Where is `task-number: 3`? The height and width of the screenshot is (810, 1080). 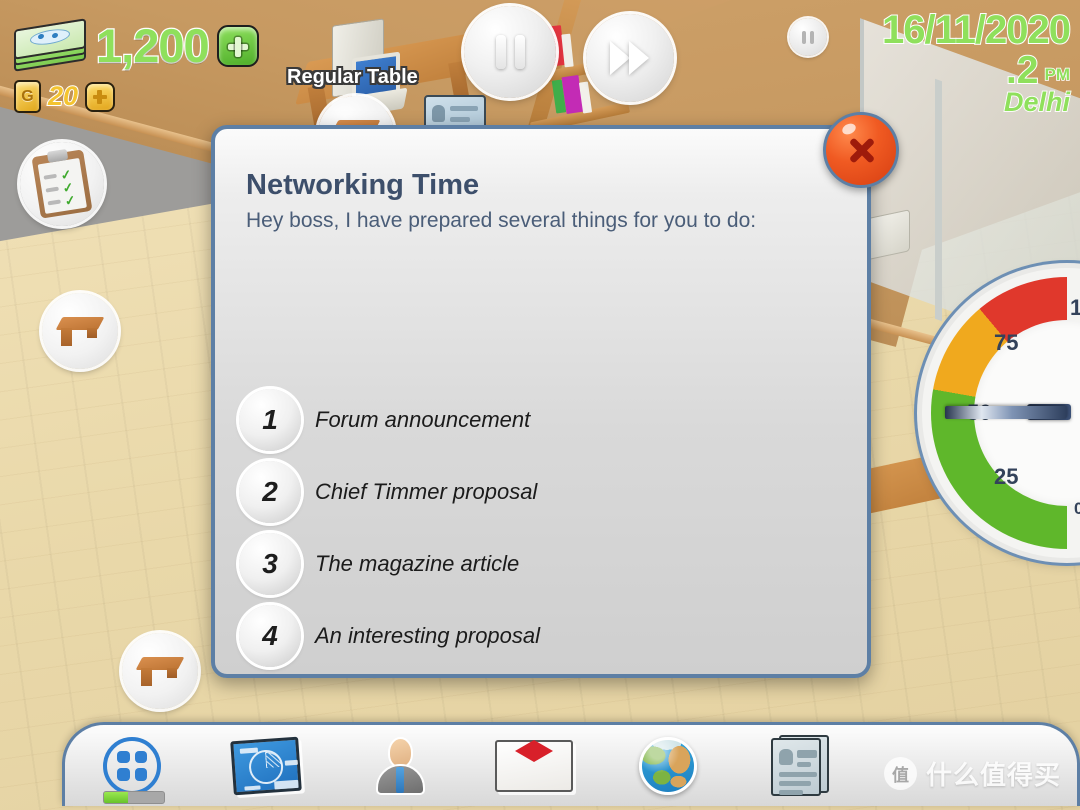 task-number: 3 is located at coordinates (270, 564).